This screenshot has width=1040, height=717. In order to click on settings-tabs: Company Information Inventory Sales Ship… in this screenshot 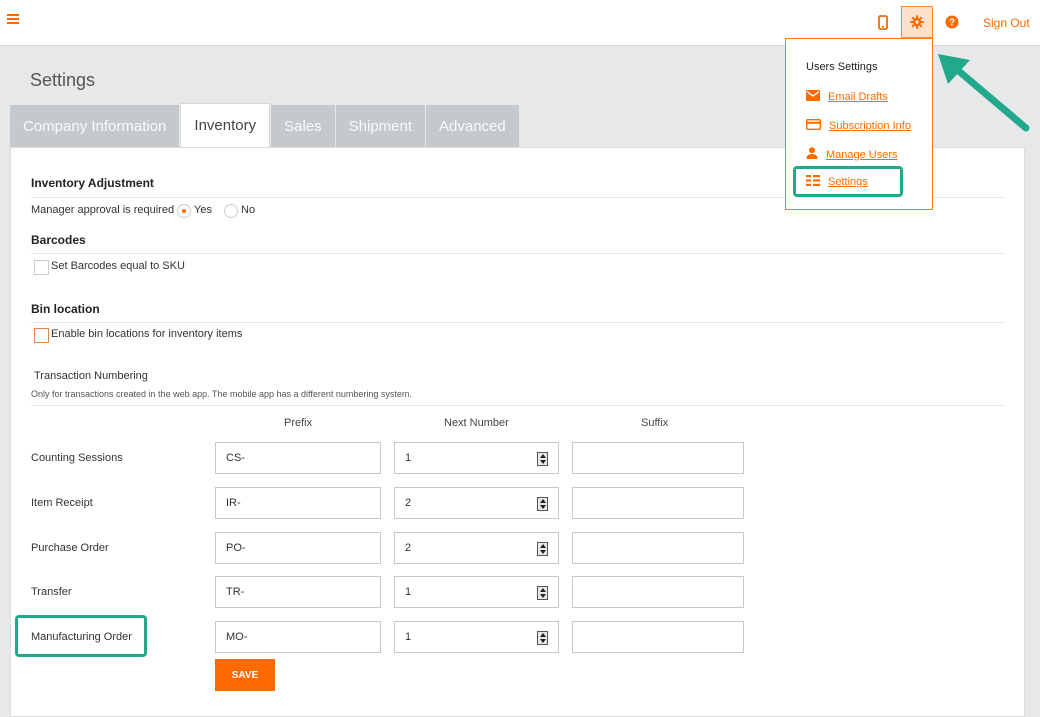, I will do `click(265, 125)`.